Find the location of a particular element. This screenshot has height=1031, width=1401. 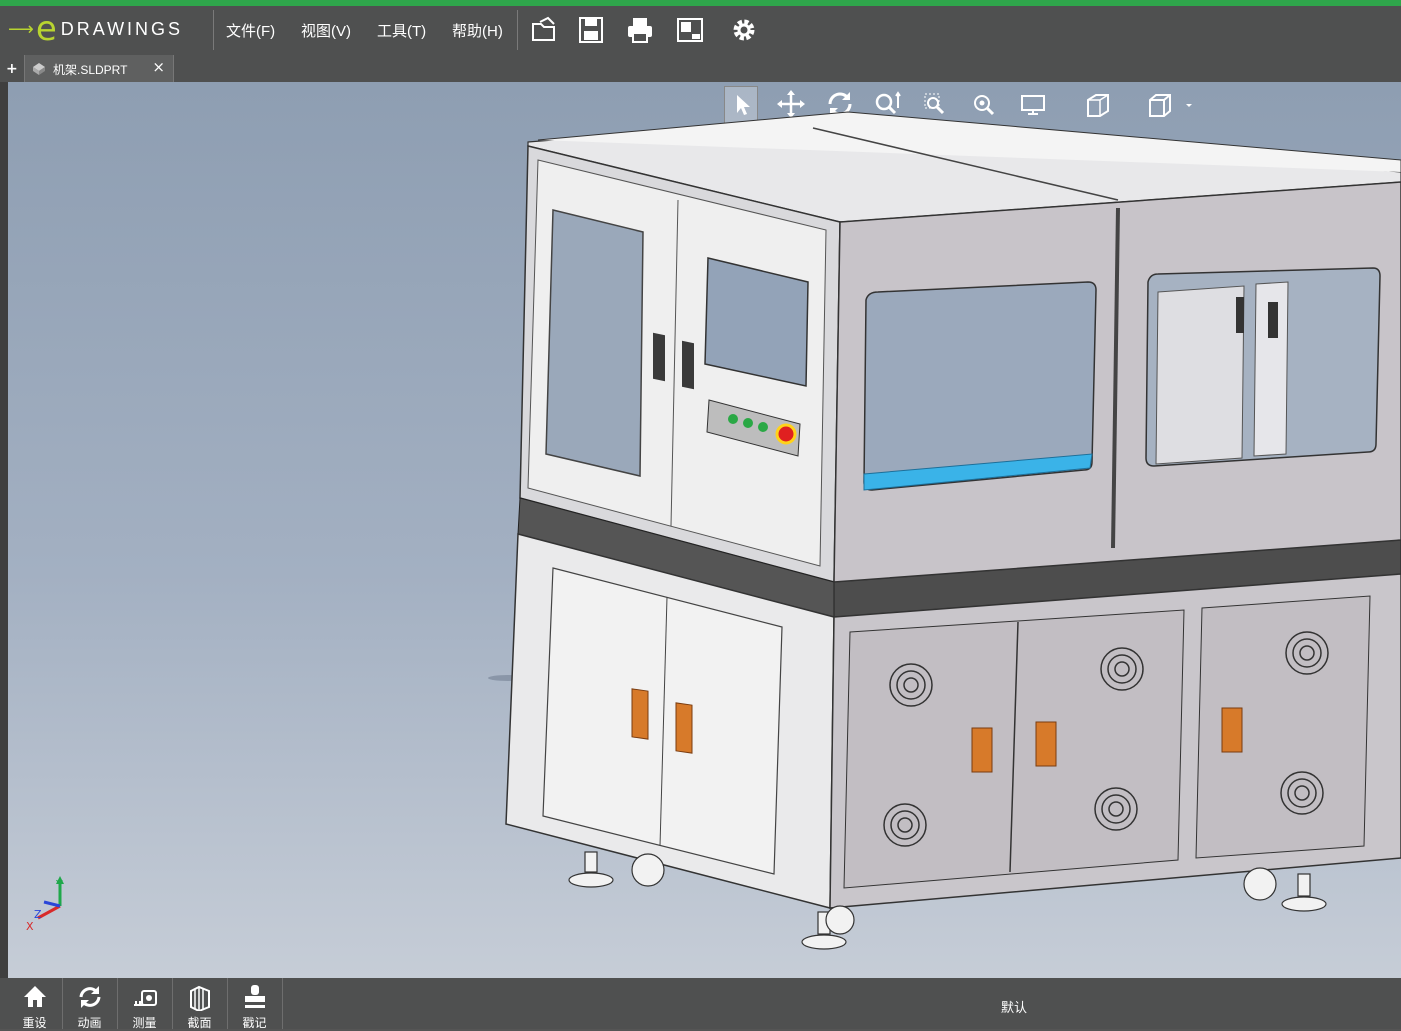

menu-help: 帮助(H) is located at coordinates (477, 30).